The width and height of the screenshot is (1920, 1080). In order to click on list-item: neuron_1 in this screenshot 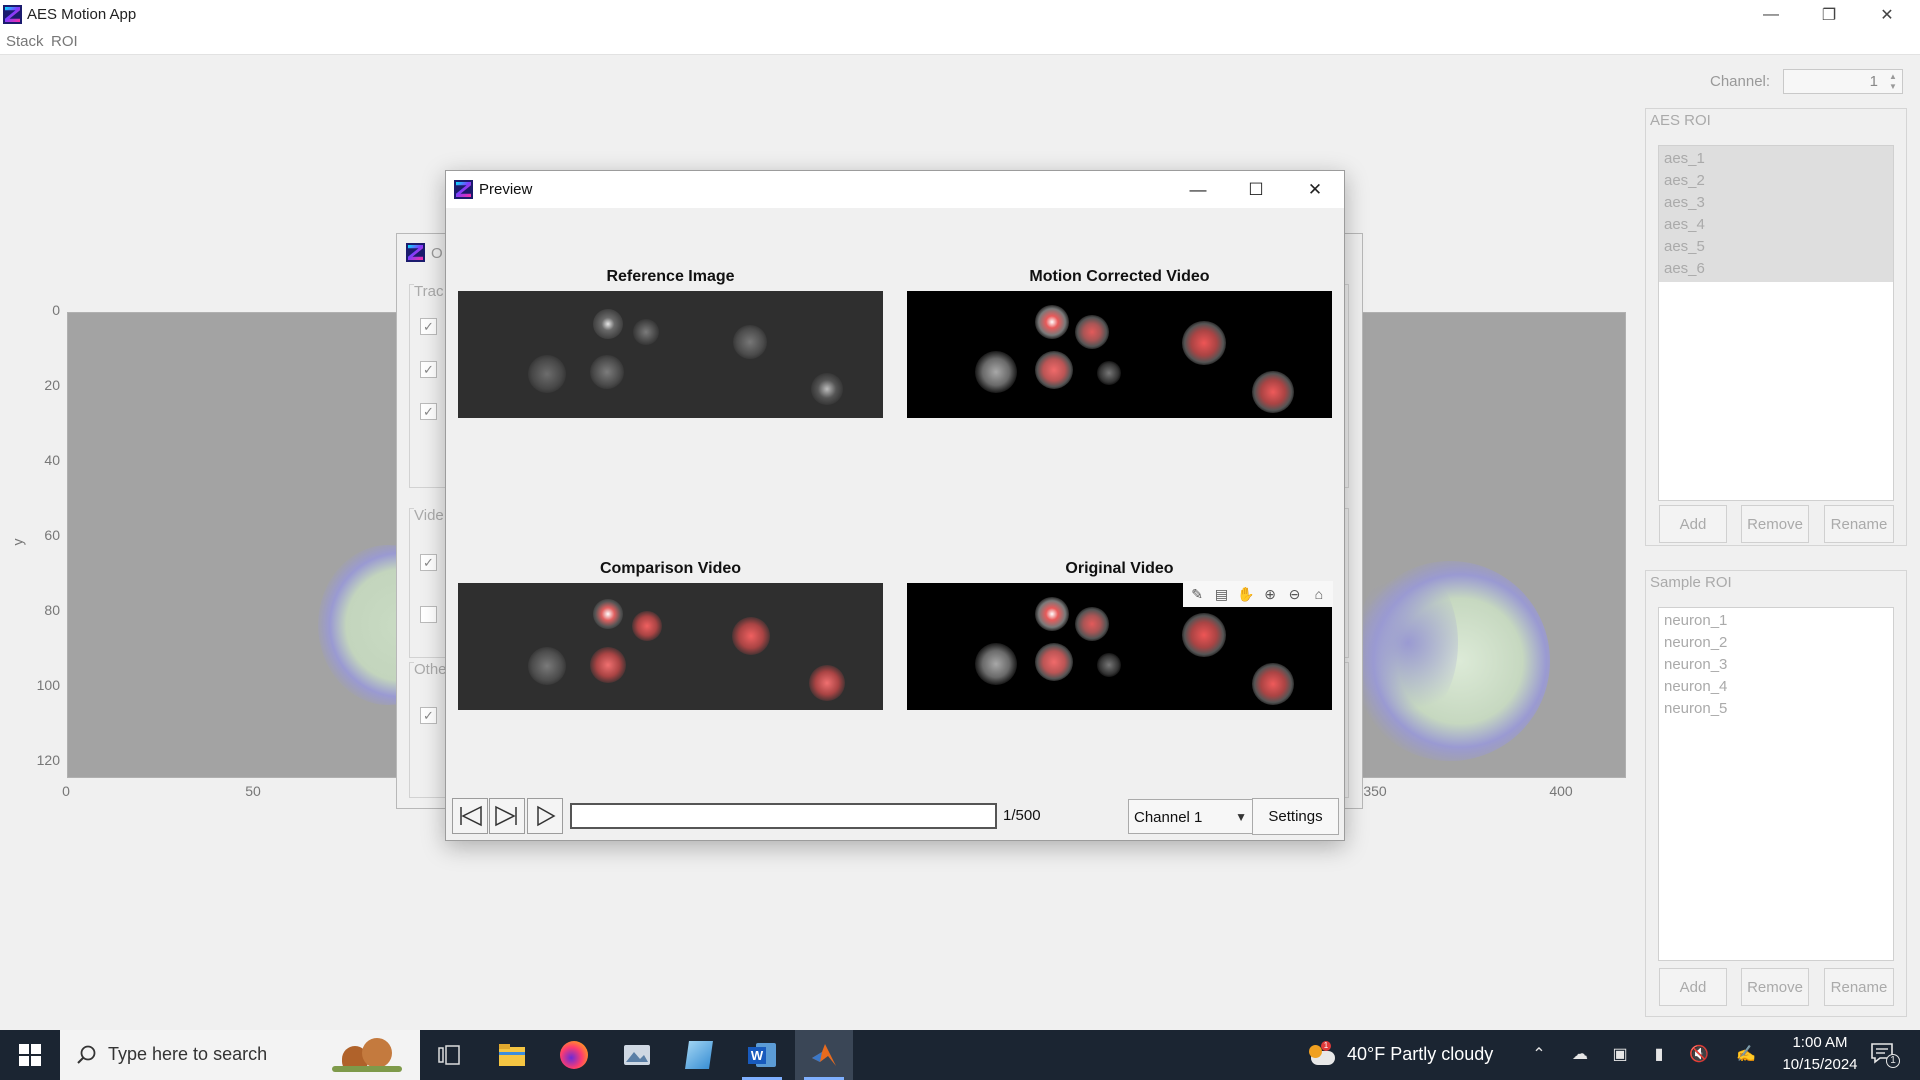, I will do `click(1776, 621)`.